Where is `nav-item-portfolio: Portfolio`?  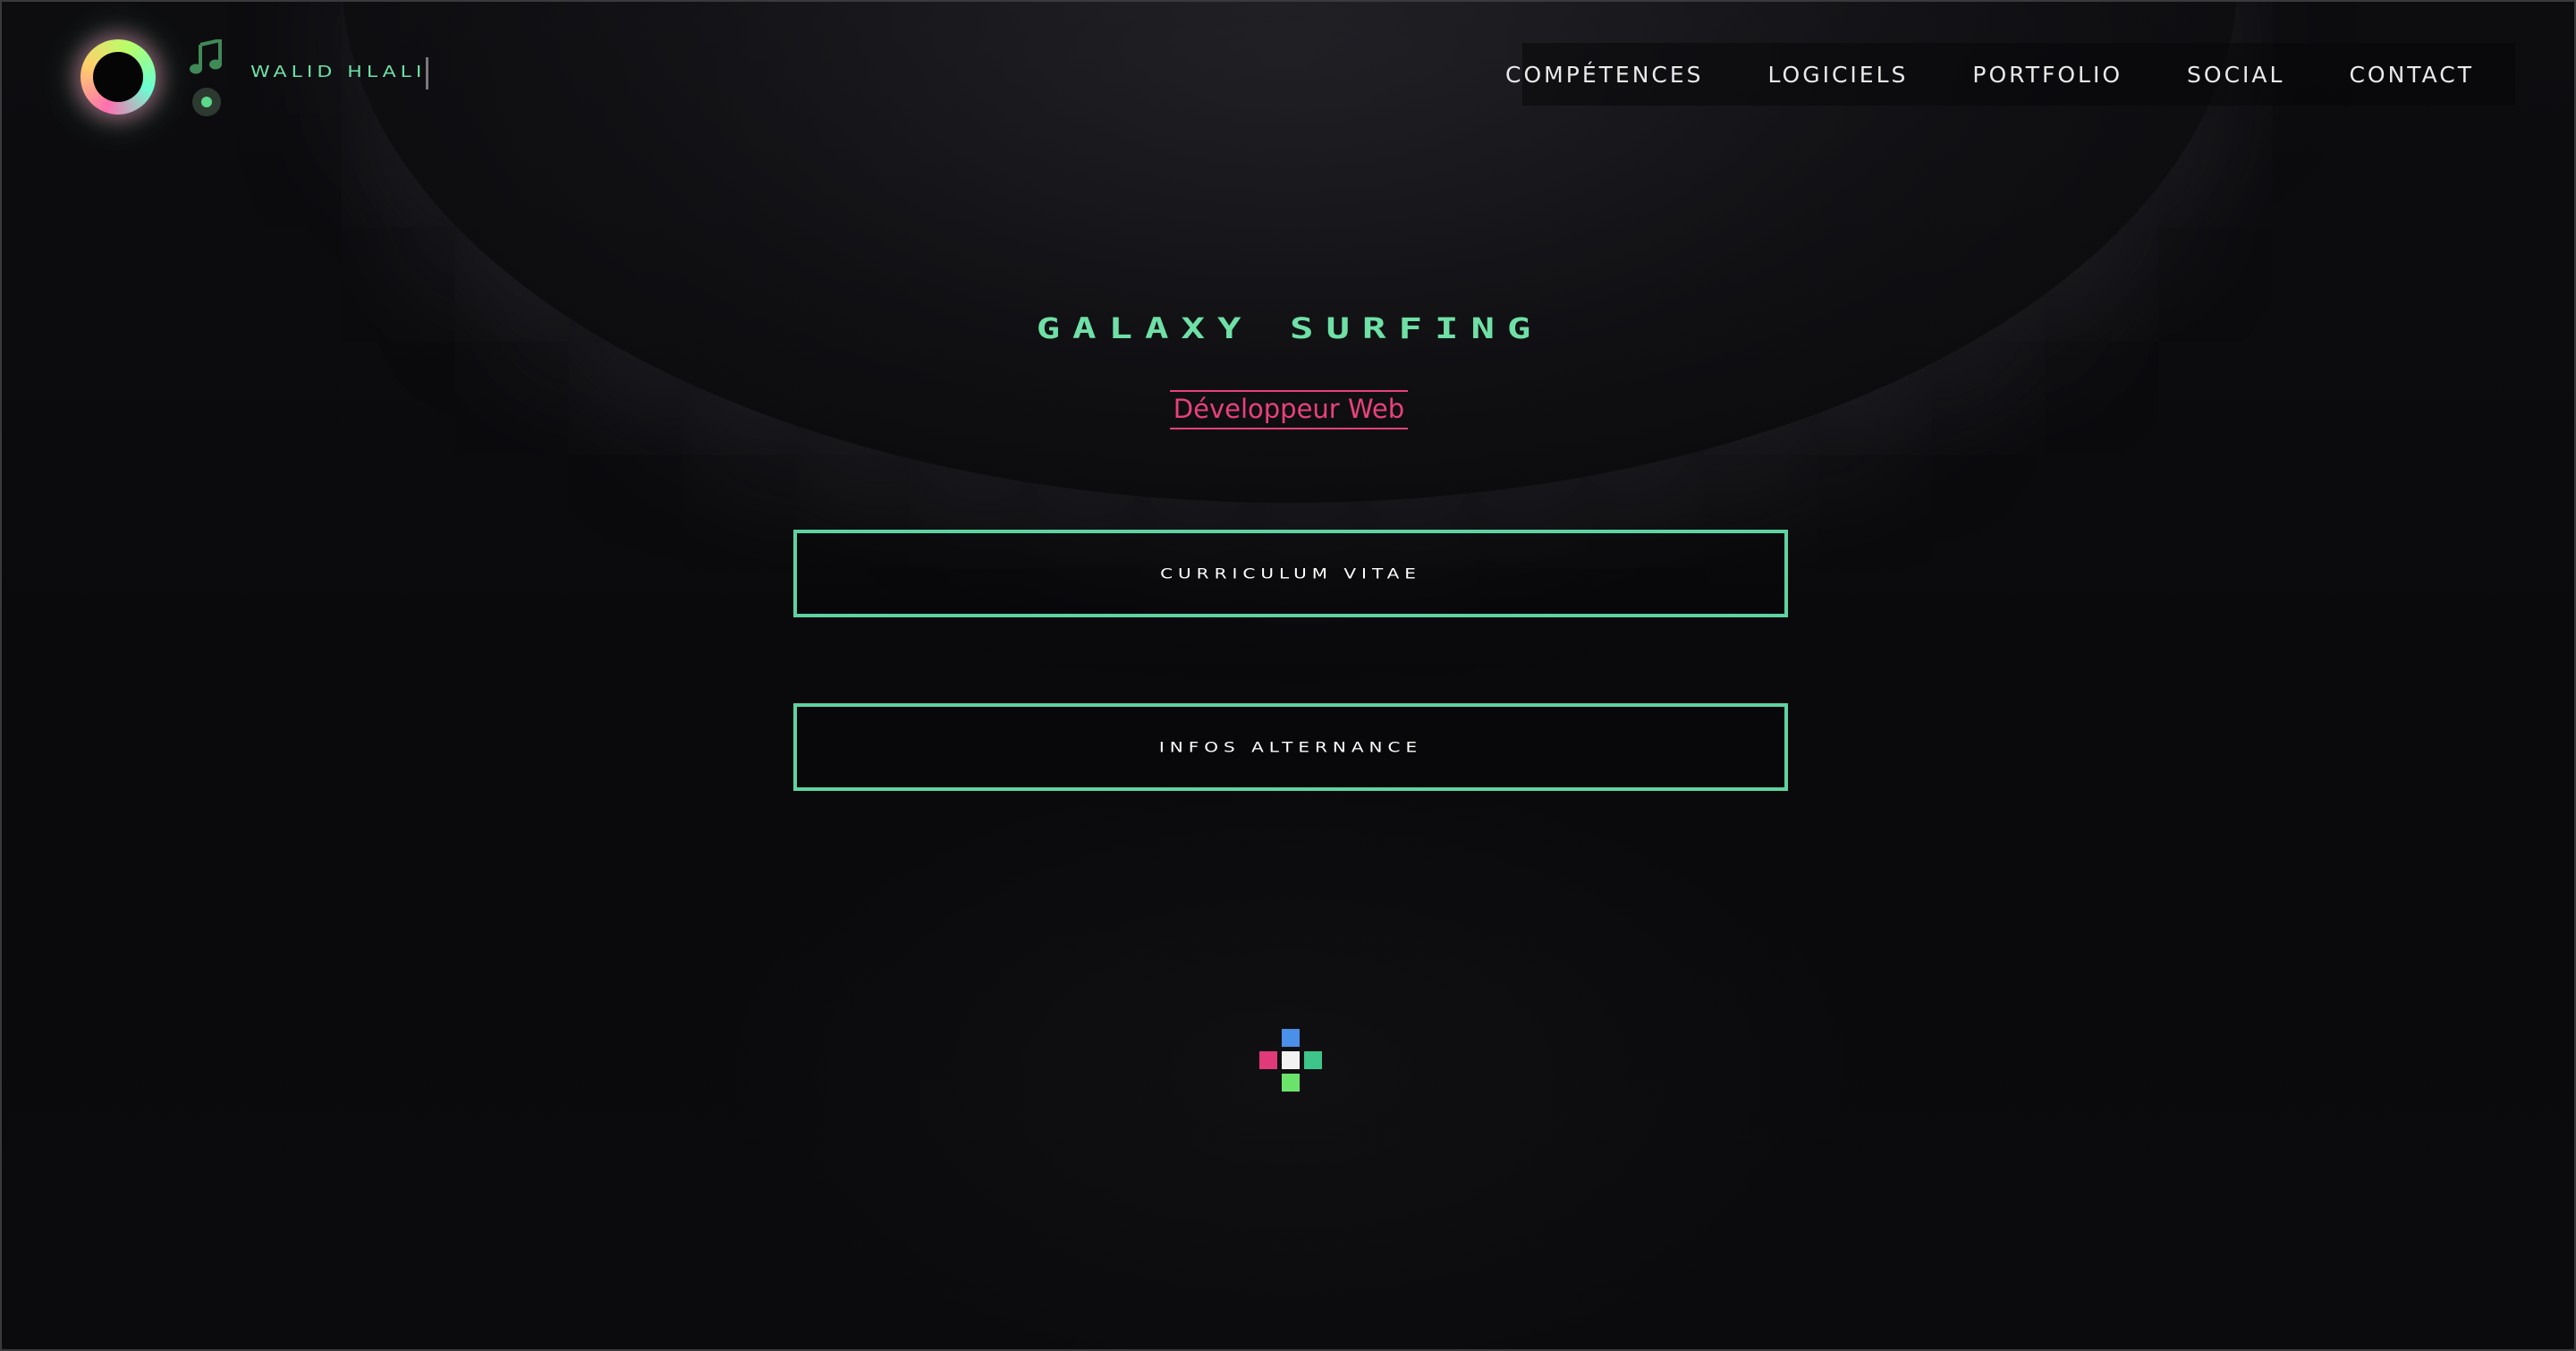
nav-item-portfolio: Portfolio is located at coordinates (2047, 75).